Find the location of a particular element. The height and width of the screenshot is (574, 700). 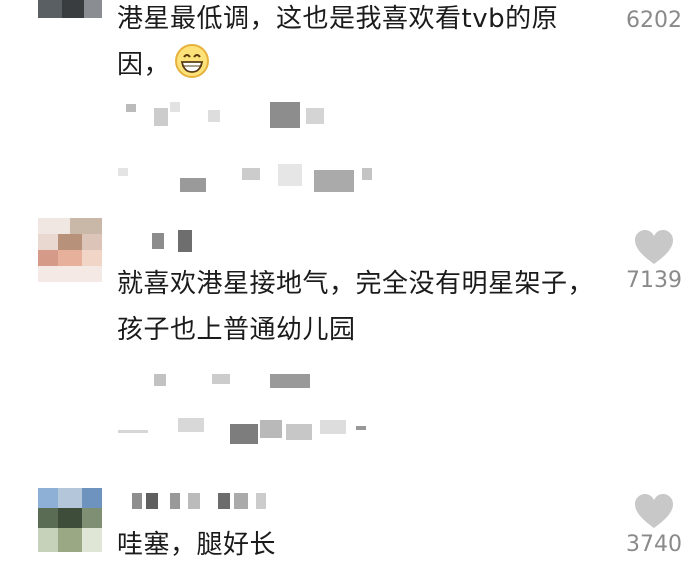

like-button: 7139 is located at coordinates (654, 261).